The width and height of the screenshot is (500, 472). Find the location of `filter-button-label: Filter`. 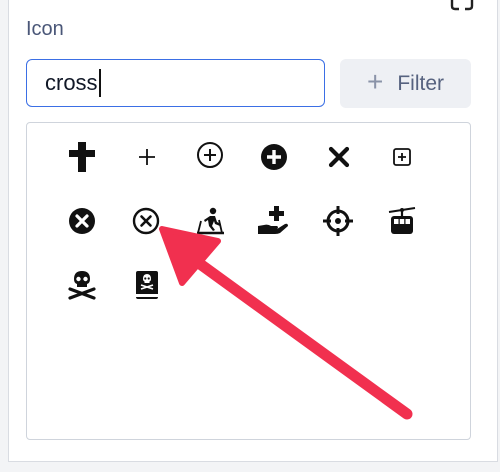

filter-button-label: Filter is located at coordinates (421, 83).